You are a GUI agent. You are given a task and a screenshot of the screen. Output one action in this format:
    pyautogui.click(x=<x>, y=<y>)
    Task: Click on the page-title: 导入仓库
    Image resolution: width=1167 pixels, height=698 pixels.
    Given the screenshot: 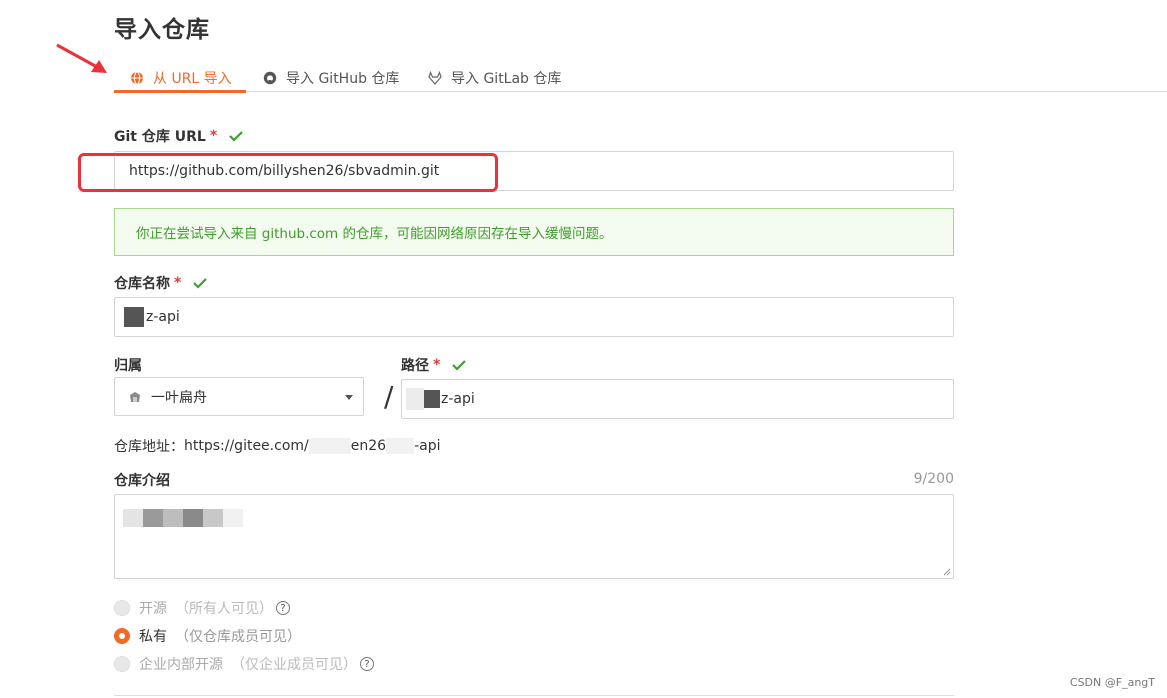 What is the action you would take?
    pyautogui.click(x=162, y=30)
    